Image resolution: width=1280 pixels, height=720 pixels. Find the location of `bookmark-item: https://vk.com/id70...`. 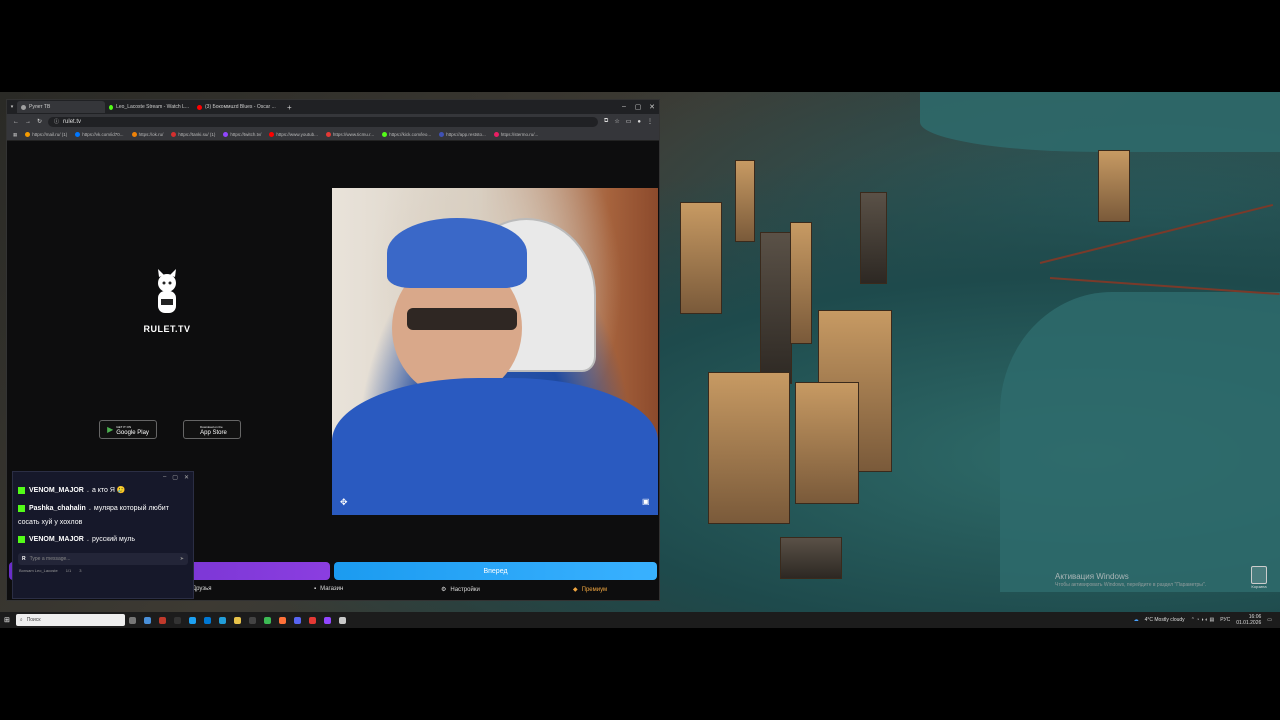

bookmark-item: https://vk.com/id70... is located at coordinates (99, 134).